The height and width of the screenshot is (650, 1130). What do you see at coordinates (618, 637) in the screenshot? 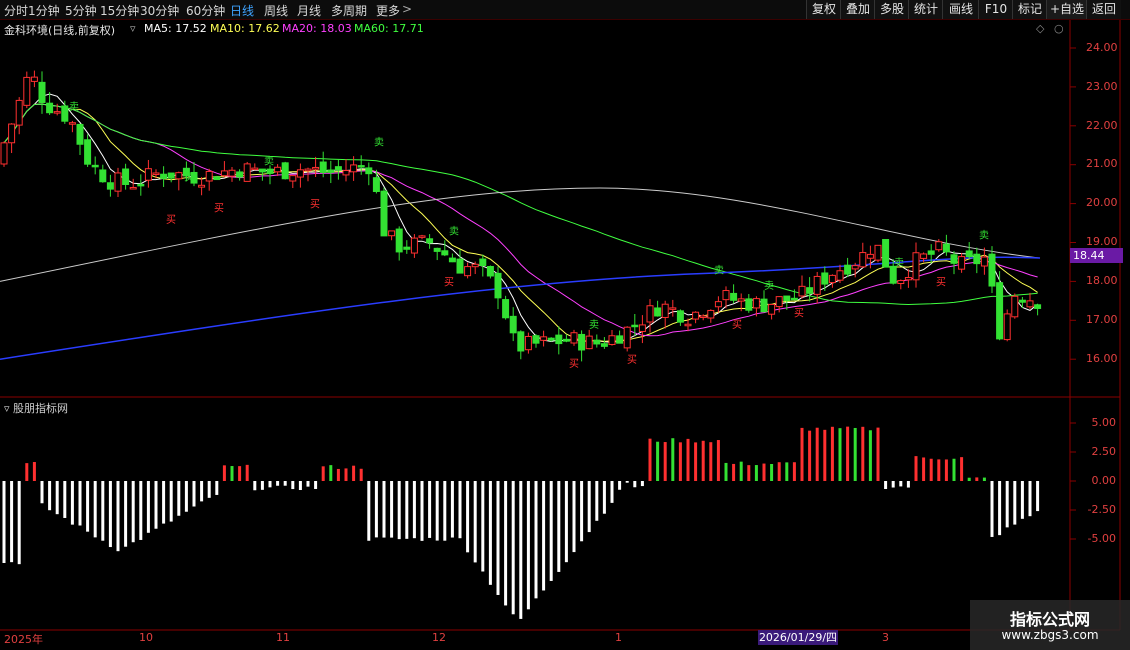
I see `time-tick: 1` at bounding box center [618, 637].